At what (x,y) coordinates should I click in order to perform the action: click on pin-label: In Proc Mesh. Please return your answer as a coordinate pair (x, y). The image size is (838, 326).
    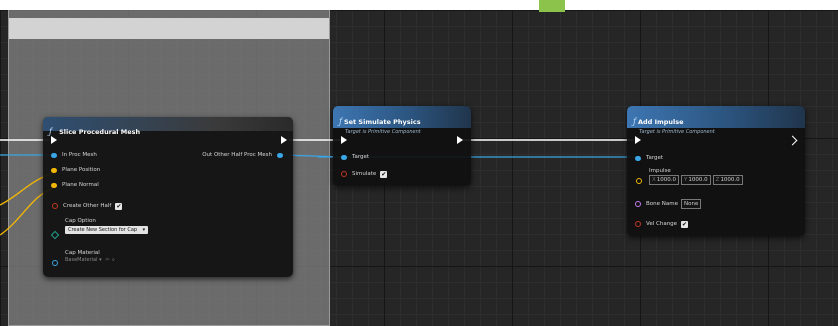
    Looking at the image, I should click on (79, 155).